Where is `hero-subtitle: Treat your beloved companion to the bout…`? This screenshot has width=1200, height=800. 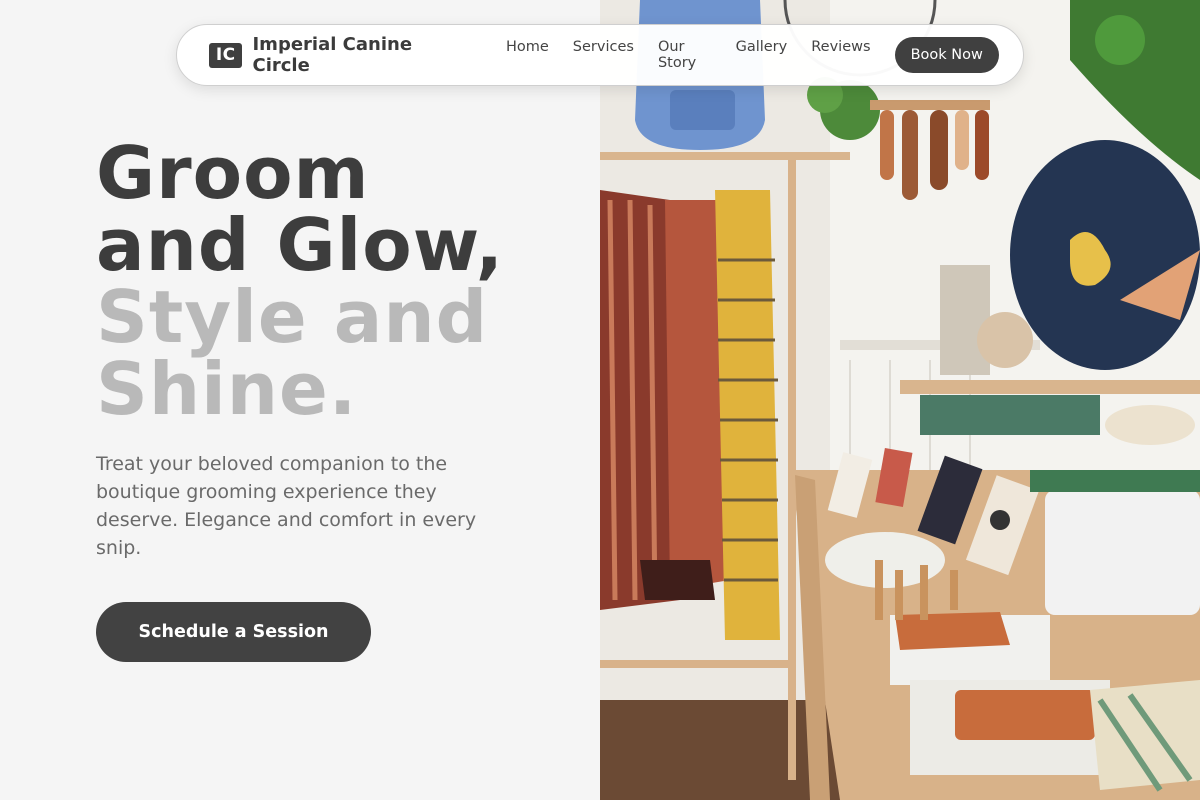 hero-subtitle: Treat your beloved companion to the bout… is located at coordinates (286, 506).